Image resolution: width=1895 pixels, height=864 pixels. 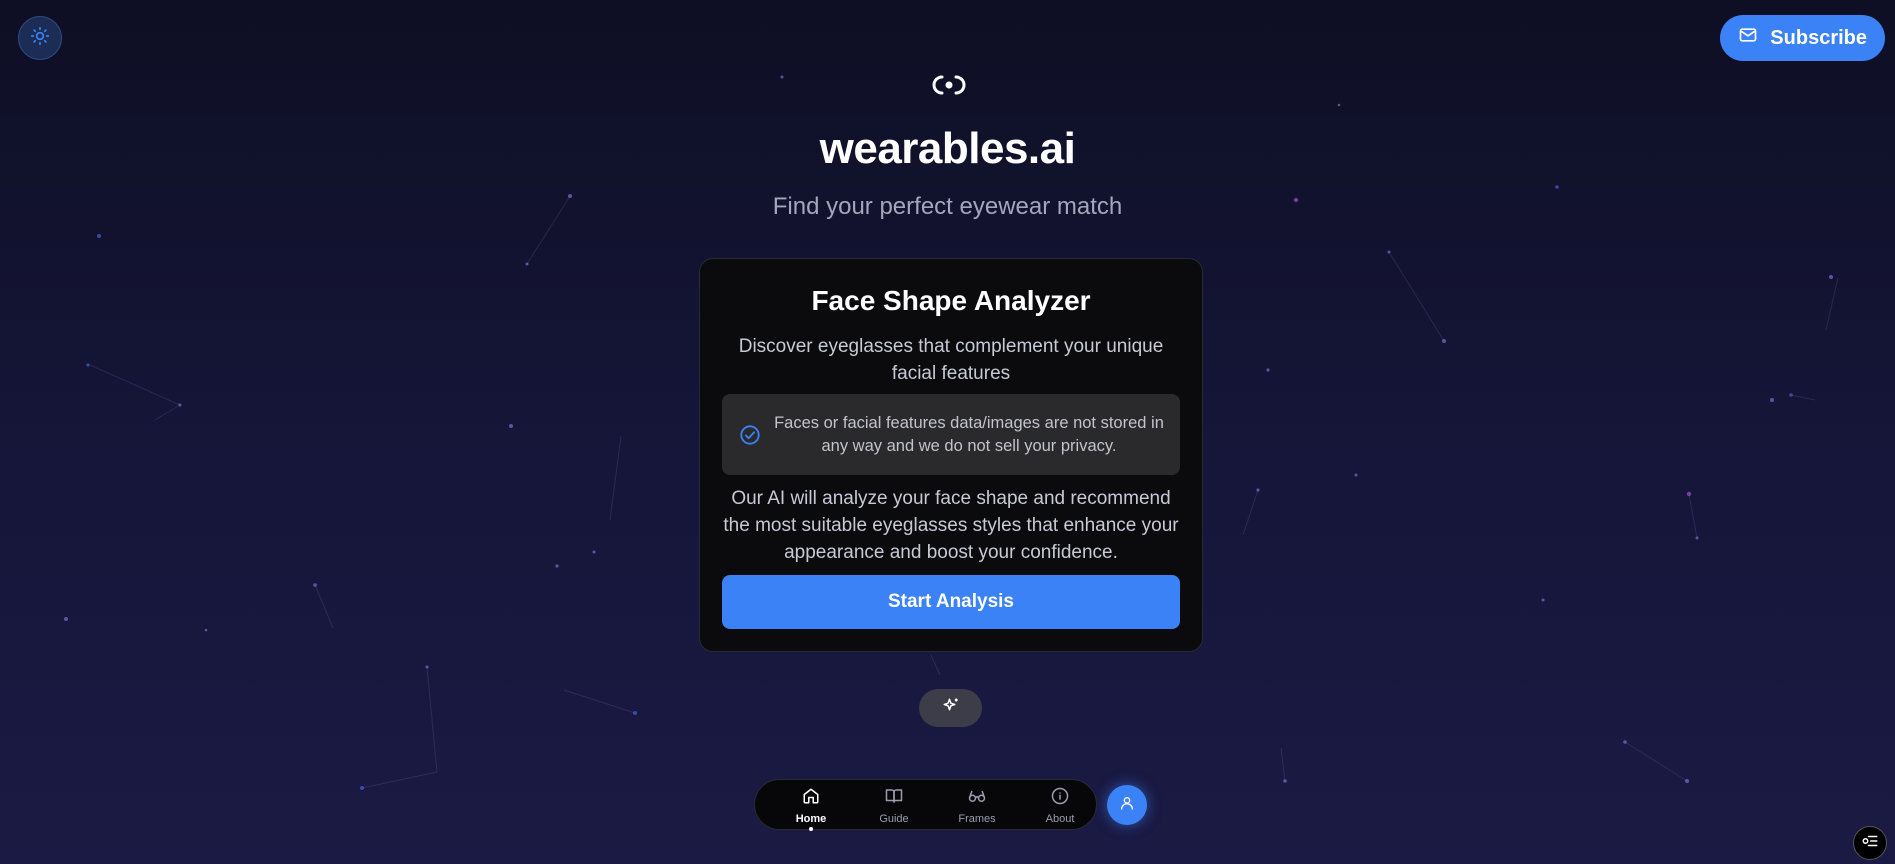 I want to click on nav-item-about: About, so click(x=1060, y=806).